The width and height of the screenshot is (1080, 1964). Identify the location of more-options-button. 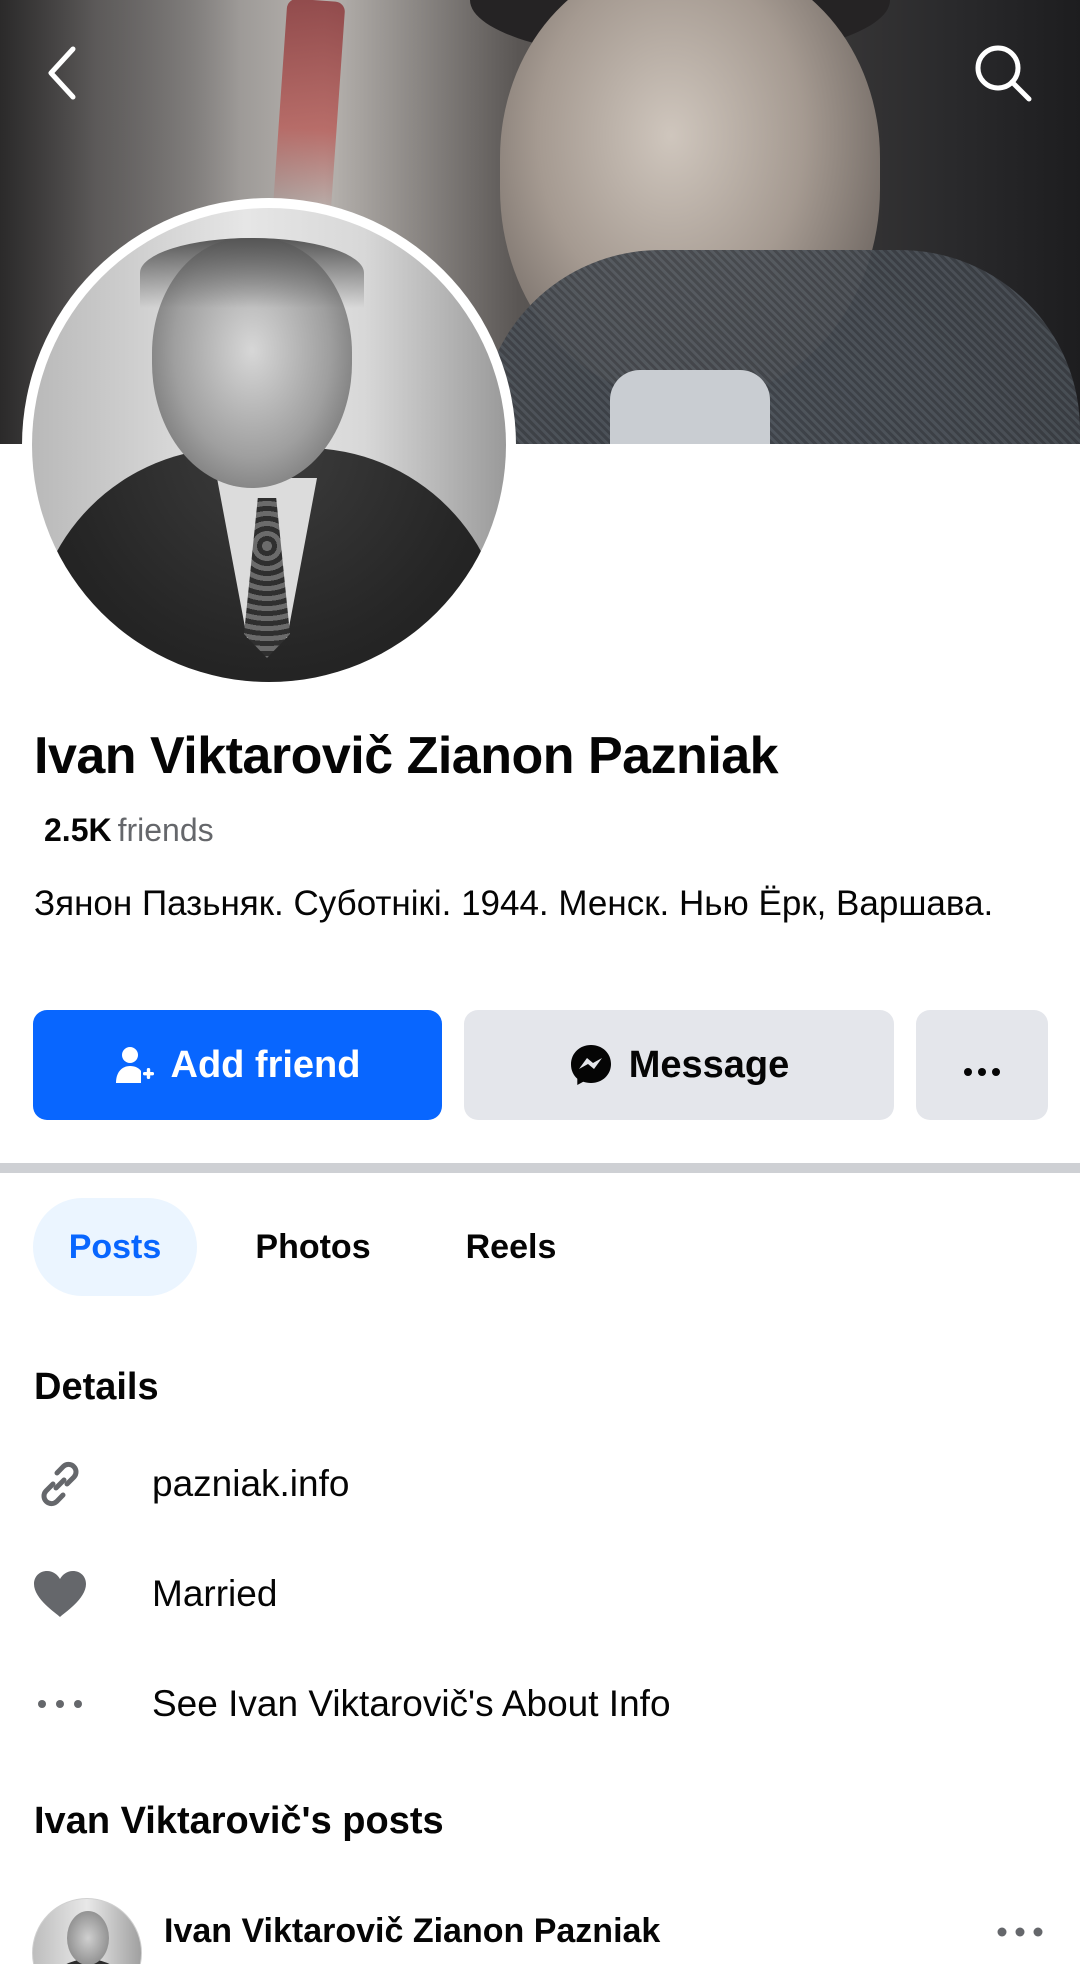
(982, 1065).